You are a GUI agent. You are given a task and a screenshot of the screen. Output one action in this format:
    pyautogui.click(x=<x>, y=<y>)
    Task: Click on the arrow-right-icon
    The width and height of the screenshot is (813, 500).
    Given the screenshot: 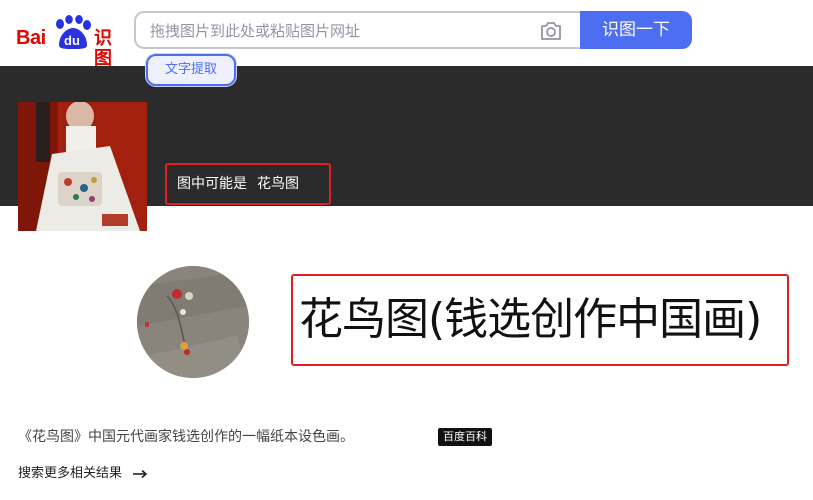 What is the action you would take?
    pyautogui.click(x=140, y=473)
    